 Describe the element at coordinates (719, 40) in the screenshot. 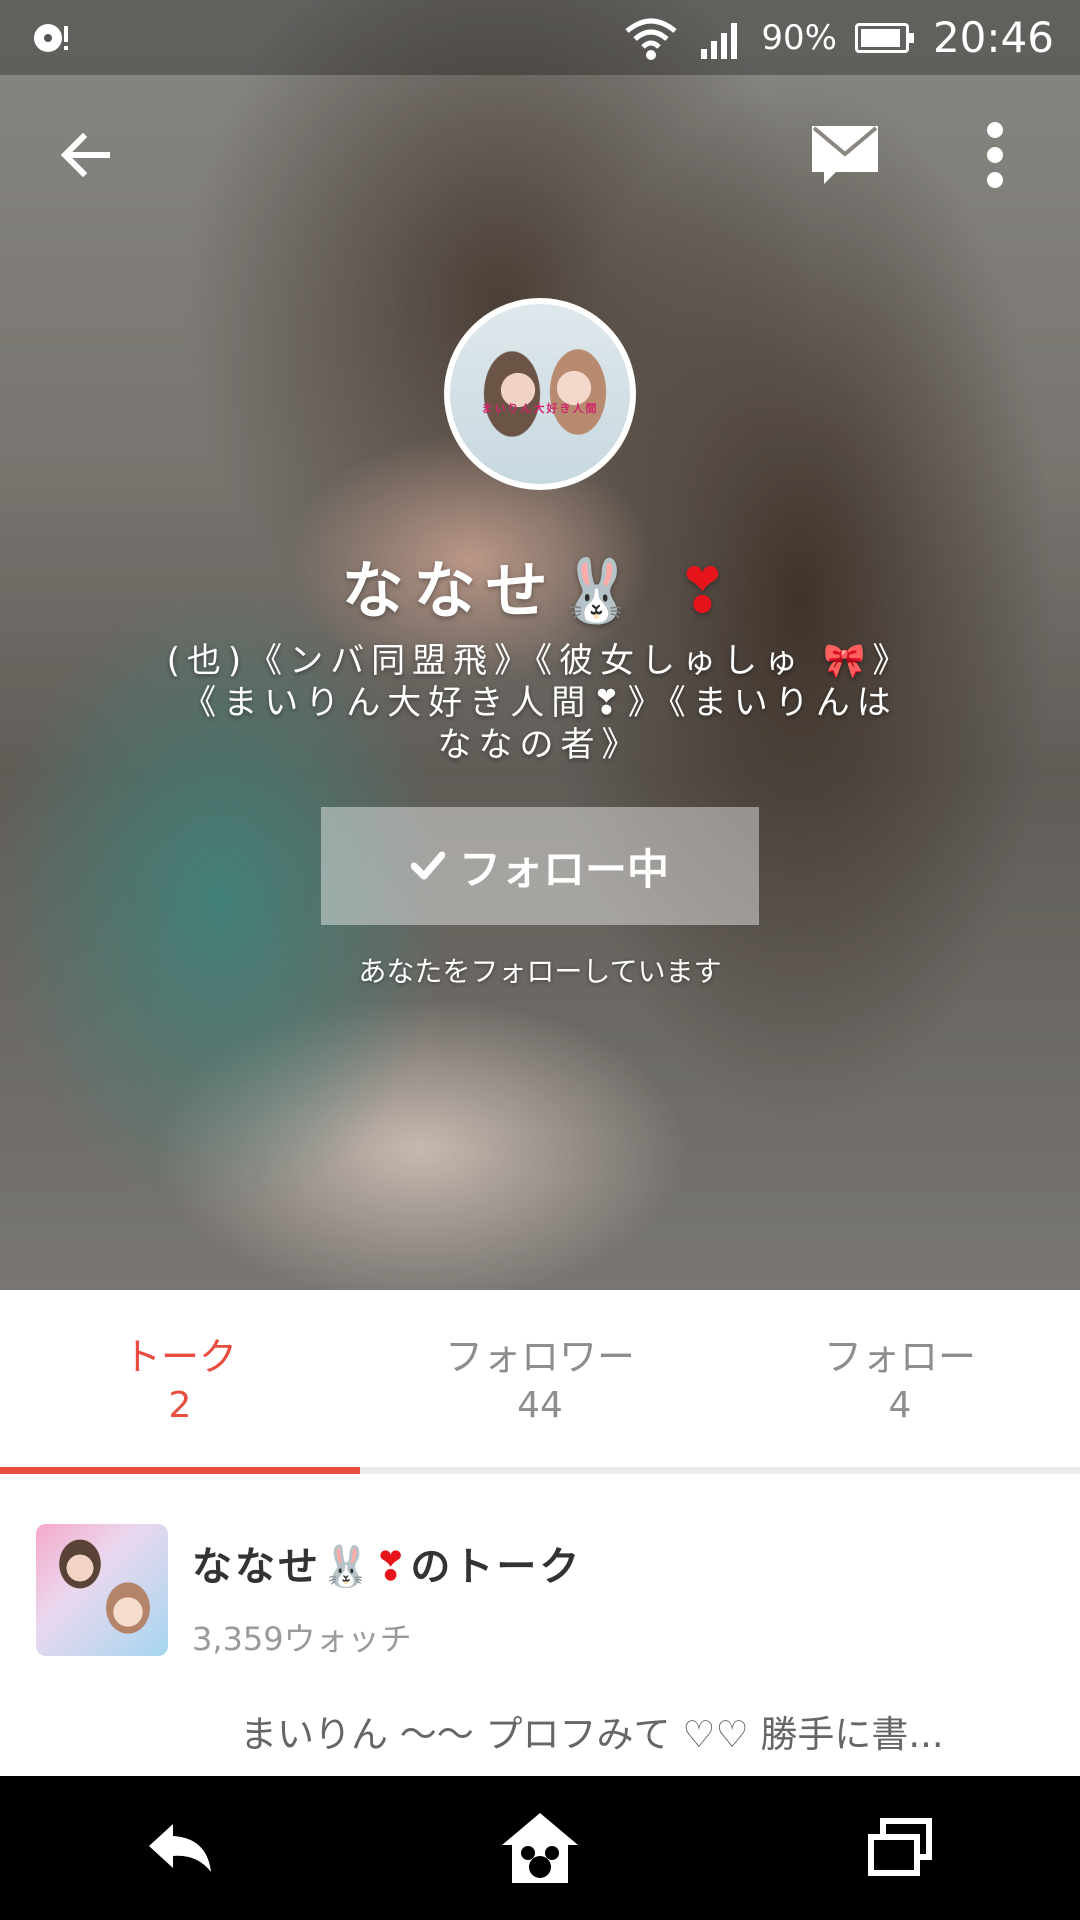

I see `signal-icon` at that location.